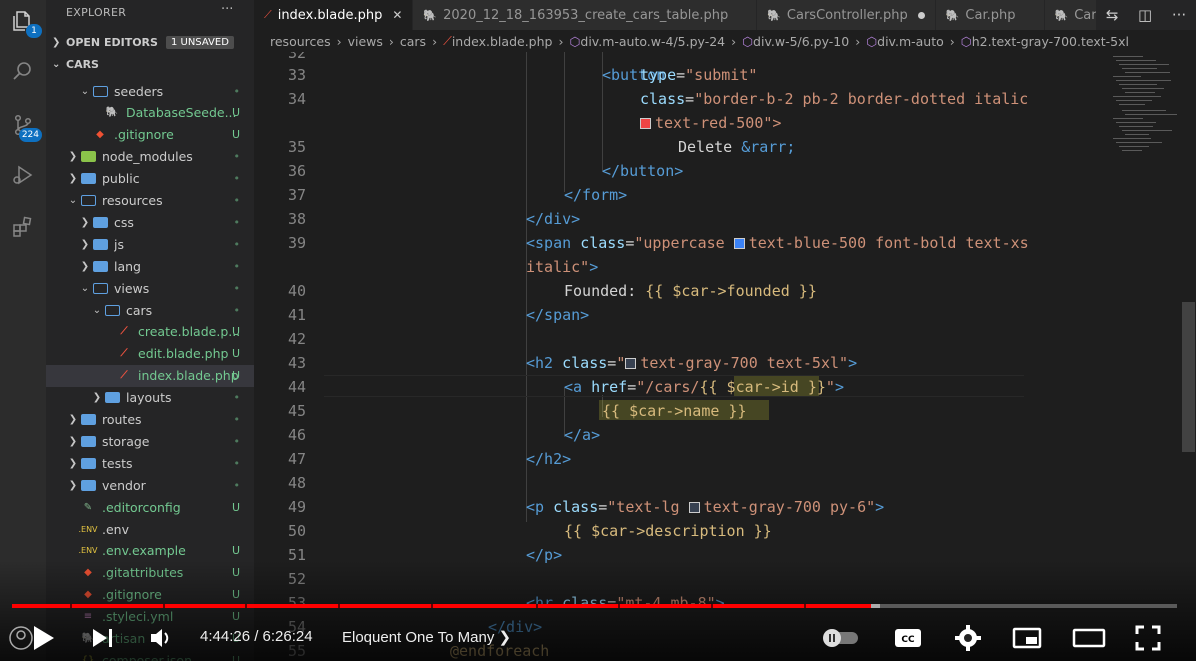 This screenshot has width=1196, height=661. What do you see at coordinates (88, 441) in the screenshot?
I see `folder-icon` at bounding box center [88, 441].